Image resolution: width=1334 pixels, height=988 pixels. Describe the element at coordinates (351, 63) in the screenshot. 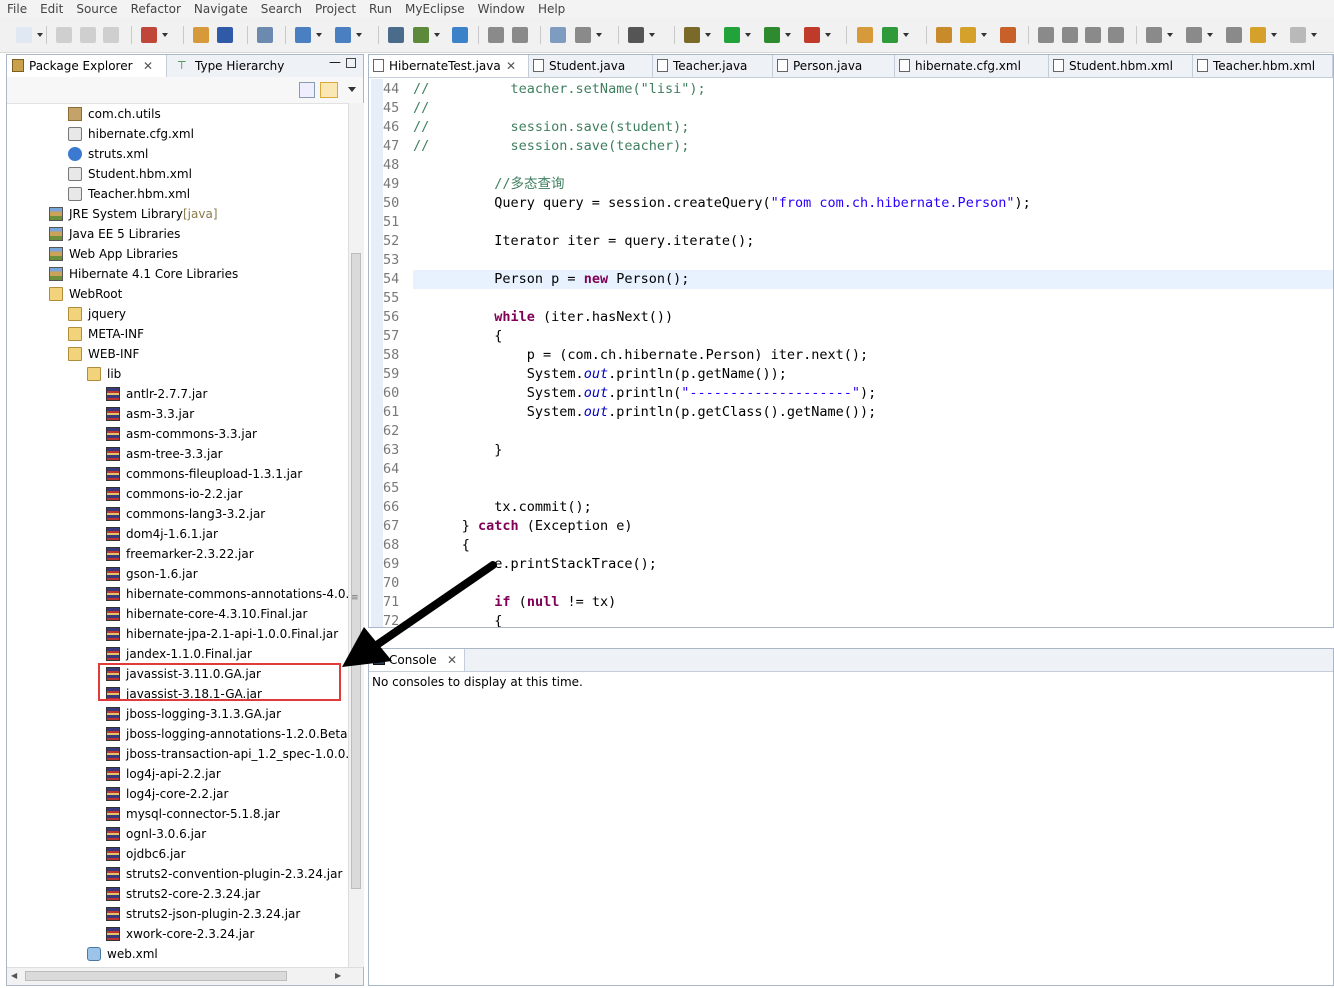

I see `maximize-icon` at that location.